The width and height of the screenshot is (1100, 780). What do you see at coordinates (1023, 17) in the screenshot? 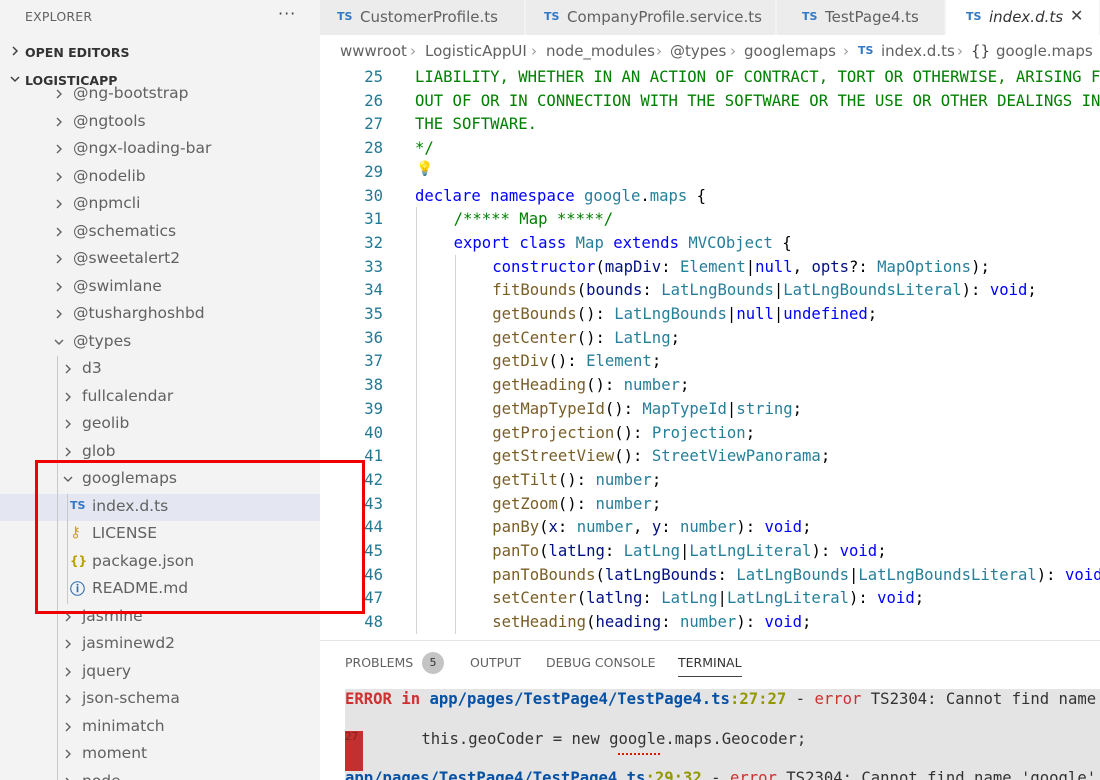
I see `tab-index-d-ts: TS index.d.ts ✕` at bounding box center [1023, 17].